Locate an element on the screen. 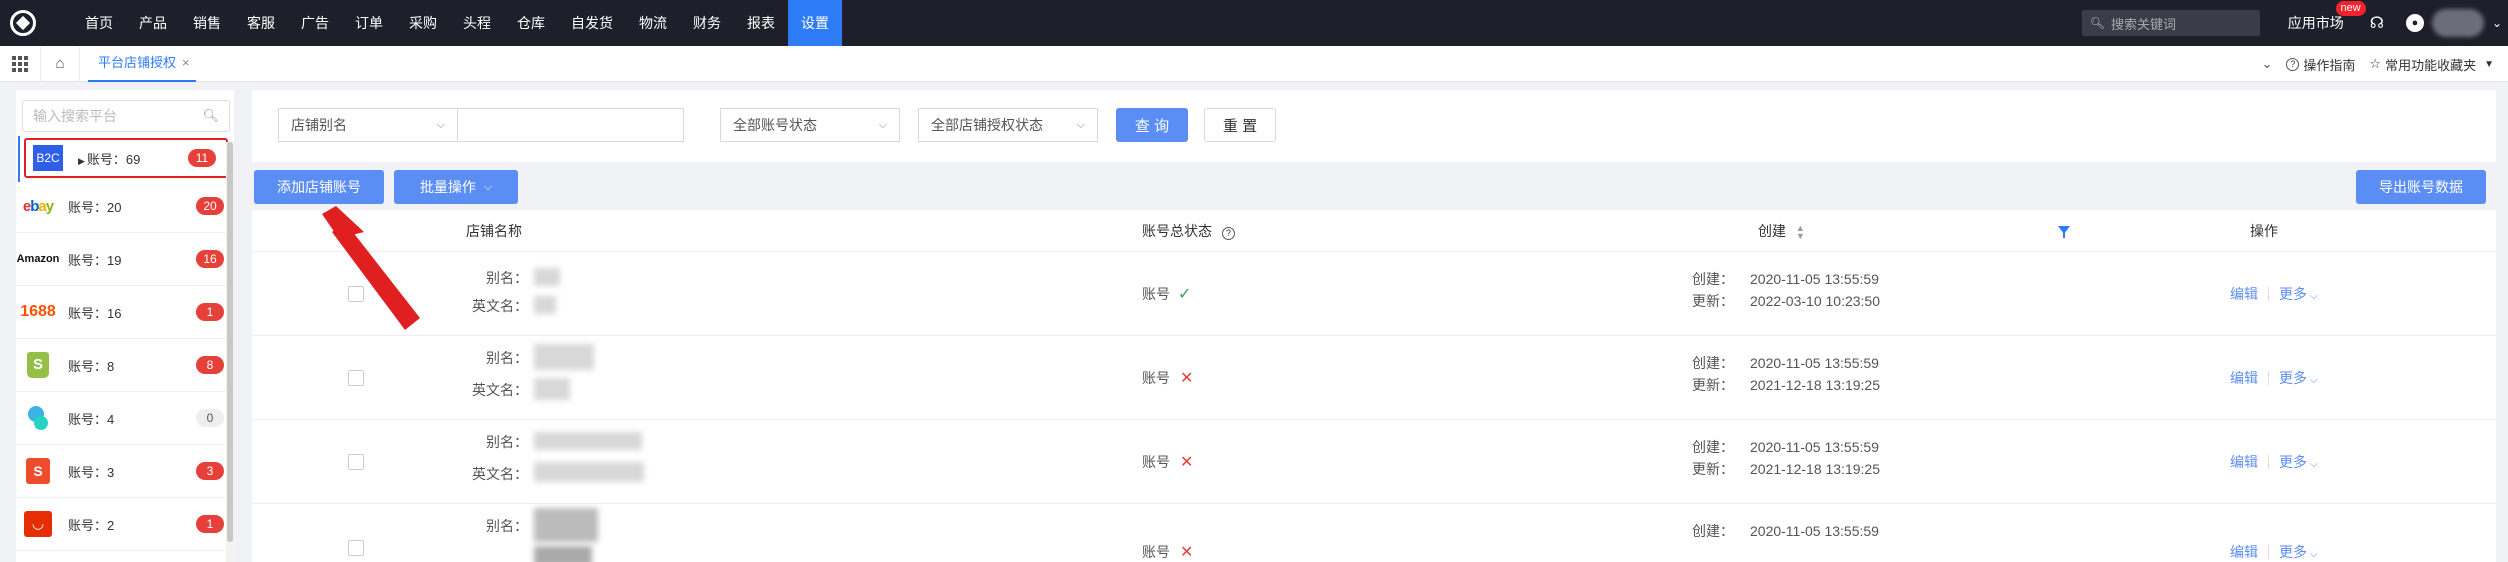 This screenshot has width=2508, height=562. home-icon: ⌂ is located at coordinates (60, 63).